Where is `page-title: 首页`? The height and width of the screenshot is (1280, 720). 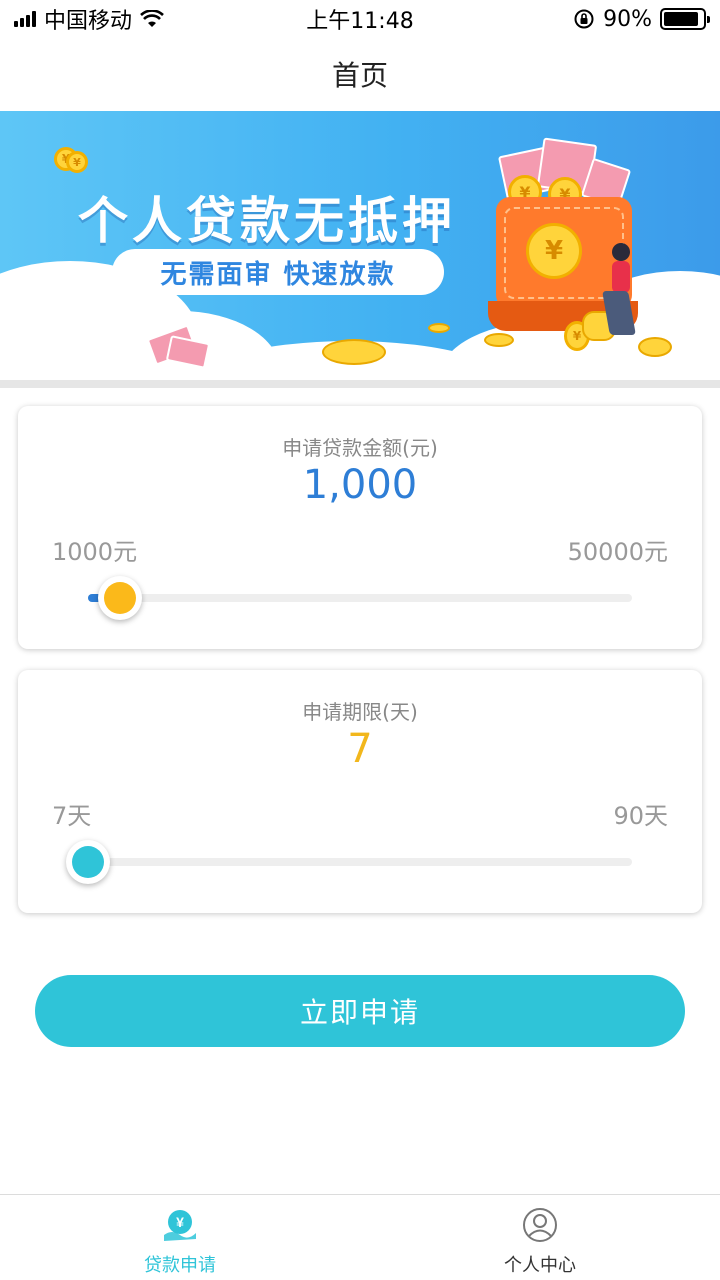 page-title: 首页 is located at coordinates (359, 75).